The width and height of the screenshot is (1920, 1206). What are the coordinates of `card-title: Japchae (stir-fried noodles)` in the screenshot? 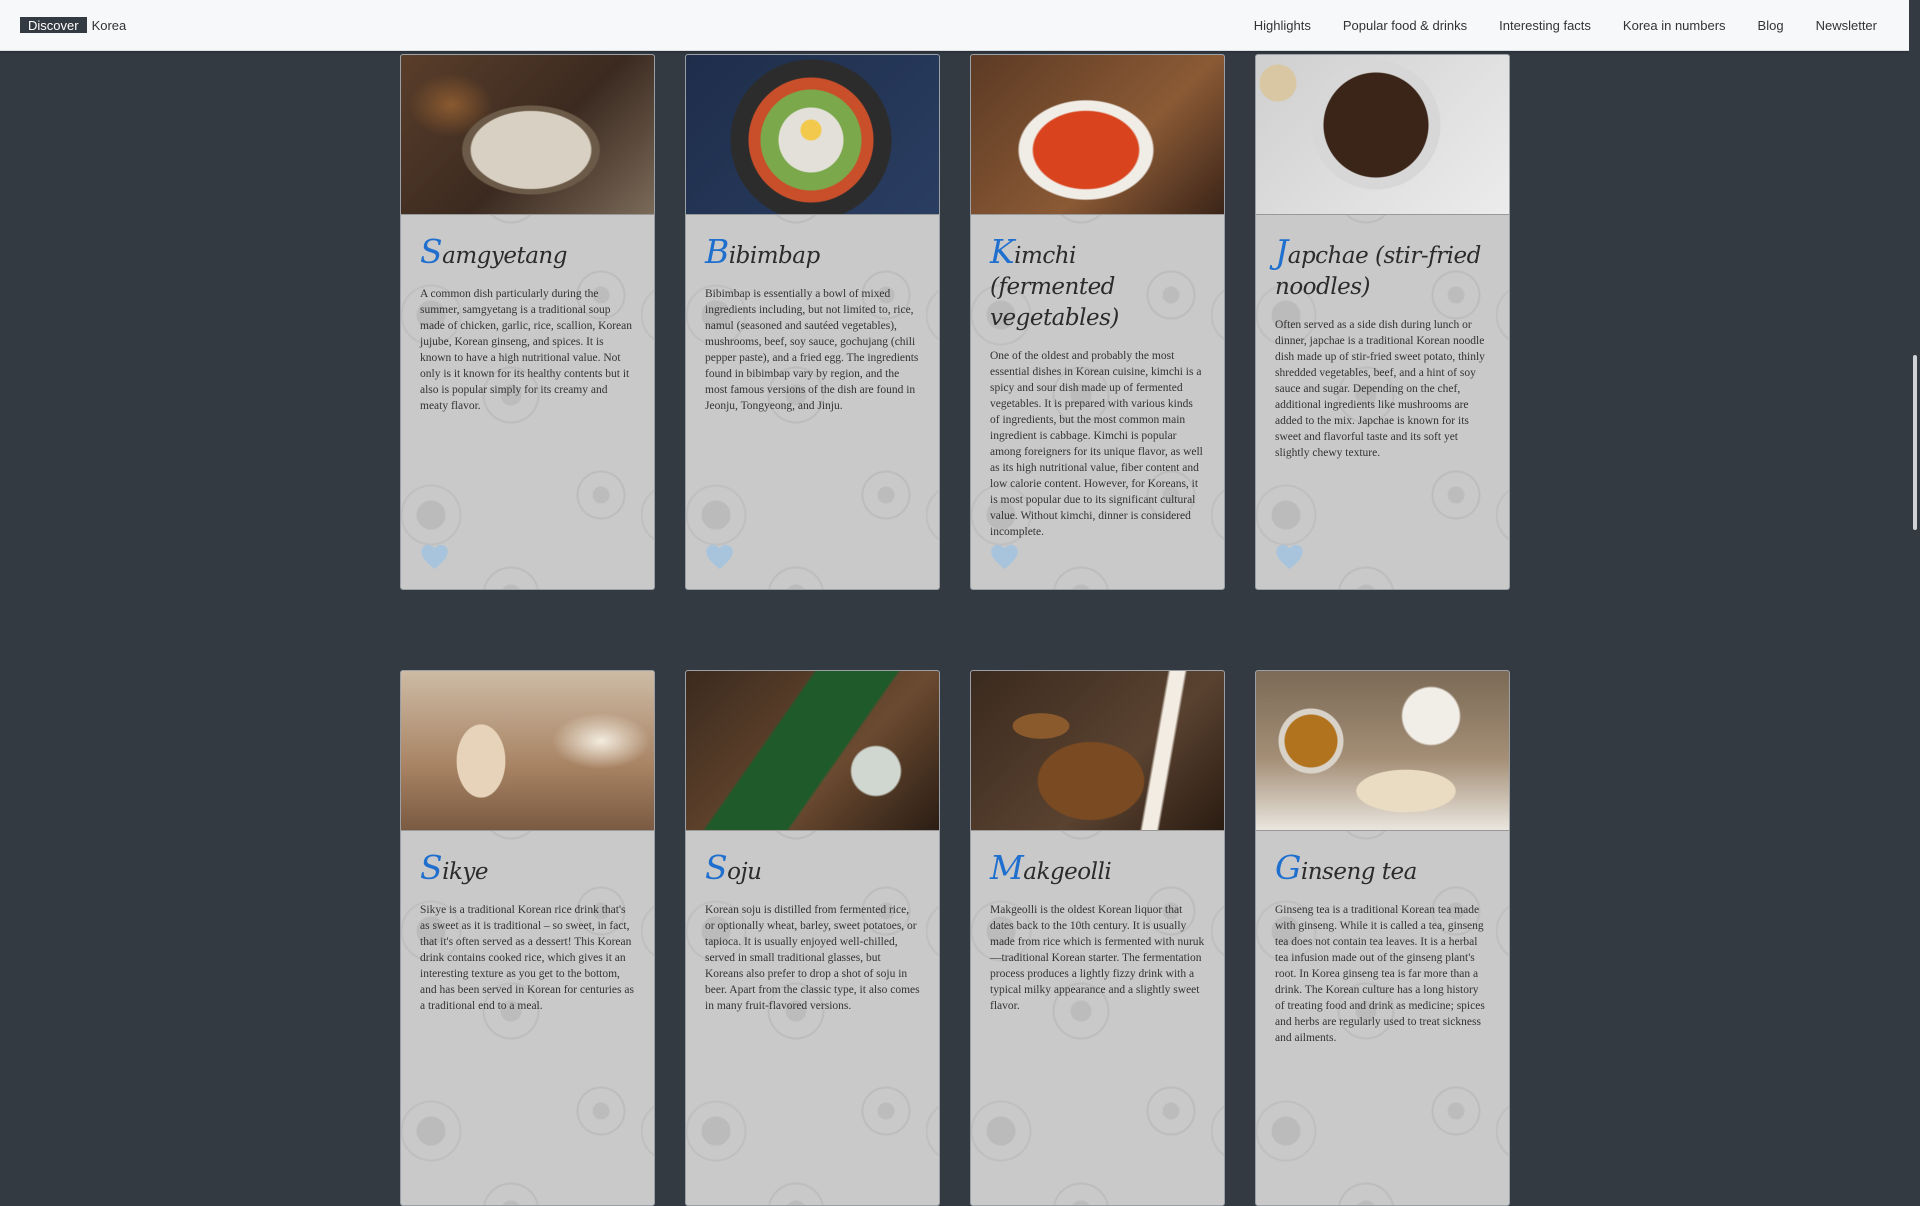 It's located at (1378, 266).